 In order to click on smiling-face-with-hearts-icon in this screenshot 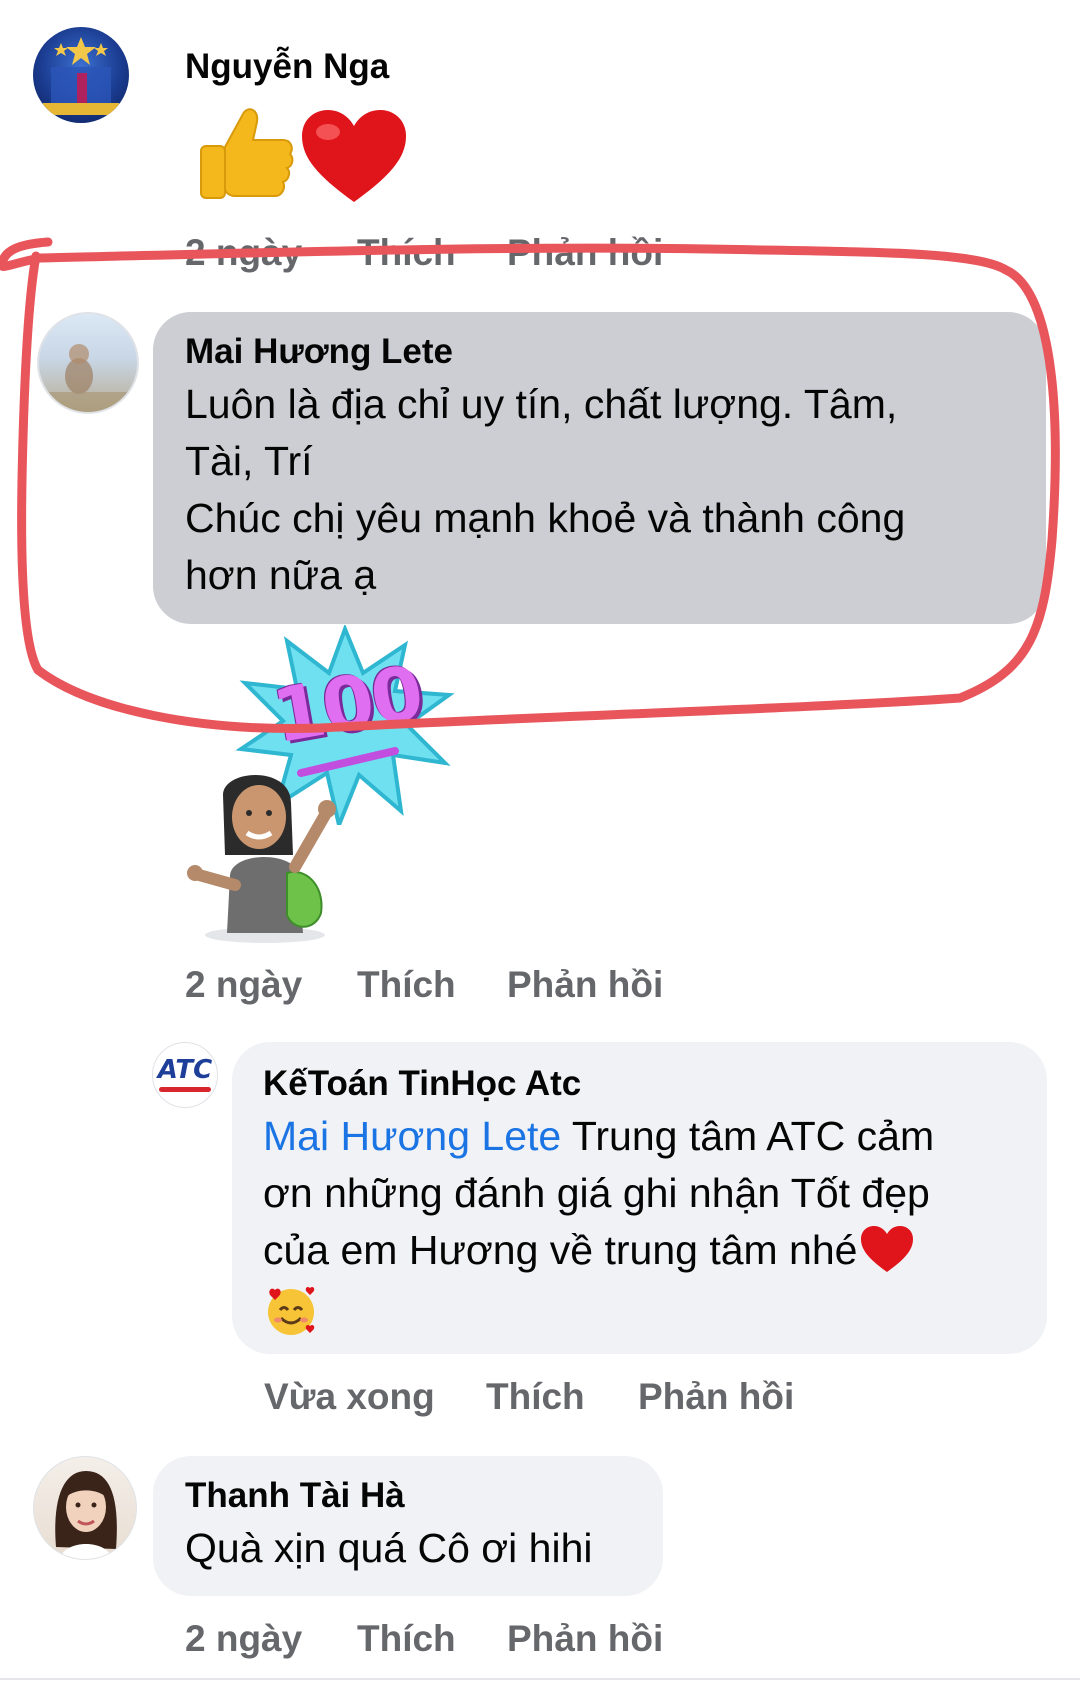, I will do `click(291, 1311)`.